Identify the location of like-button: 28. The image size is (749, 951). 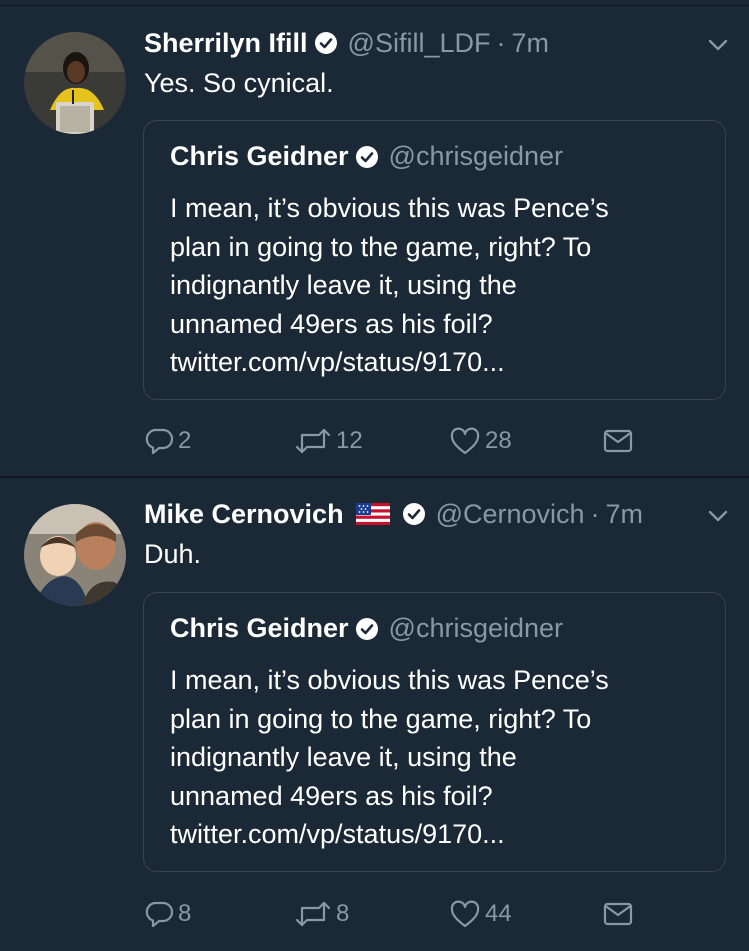
(480, 441).